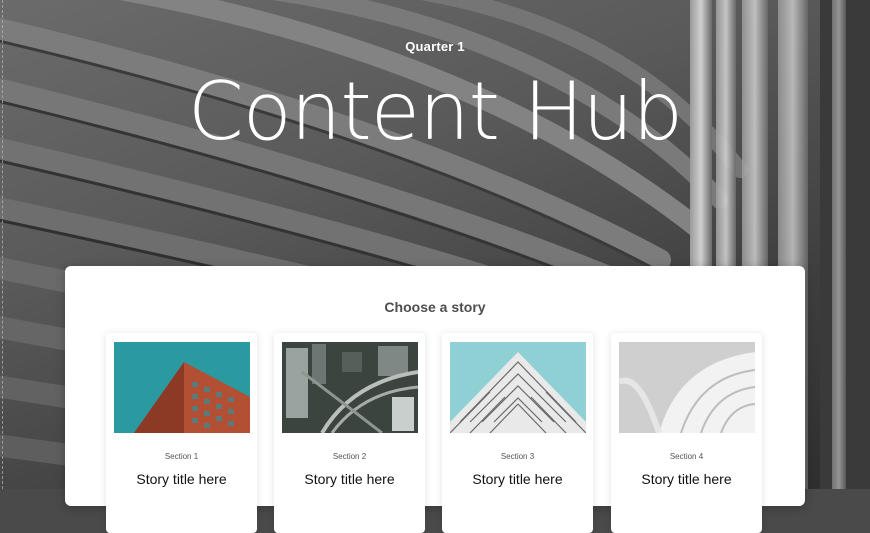  I want to click on panel-heading: Choose a story, so click(435, 307).